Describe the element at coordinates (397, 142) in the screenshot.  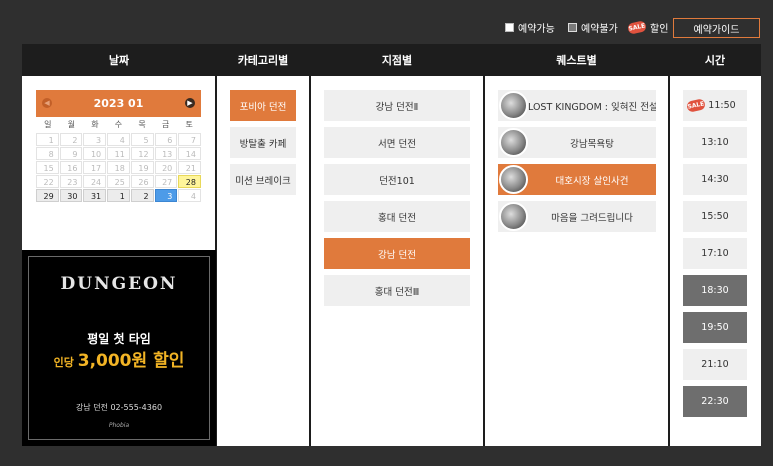
I see `branch-button: 서면 던전` at that location.